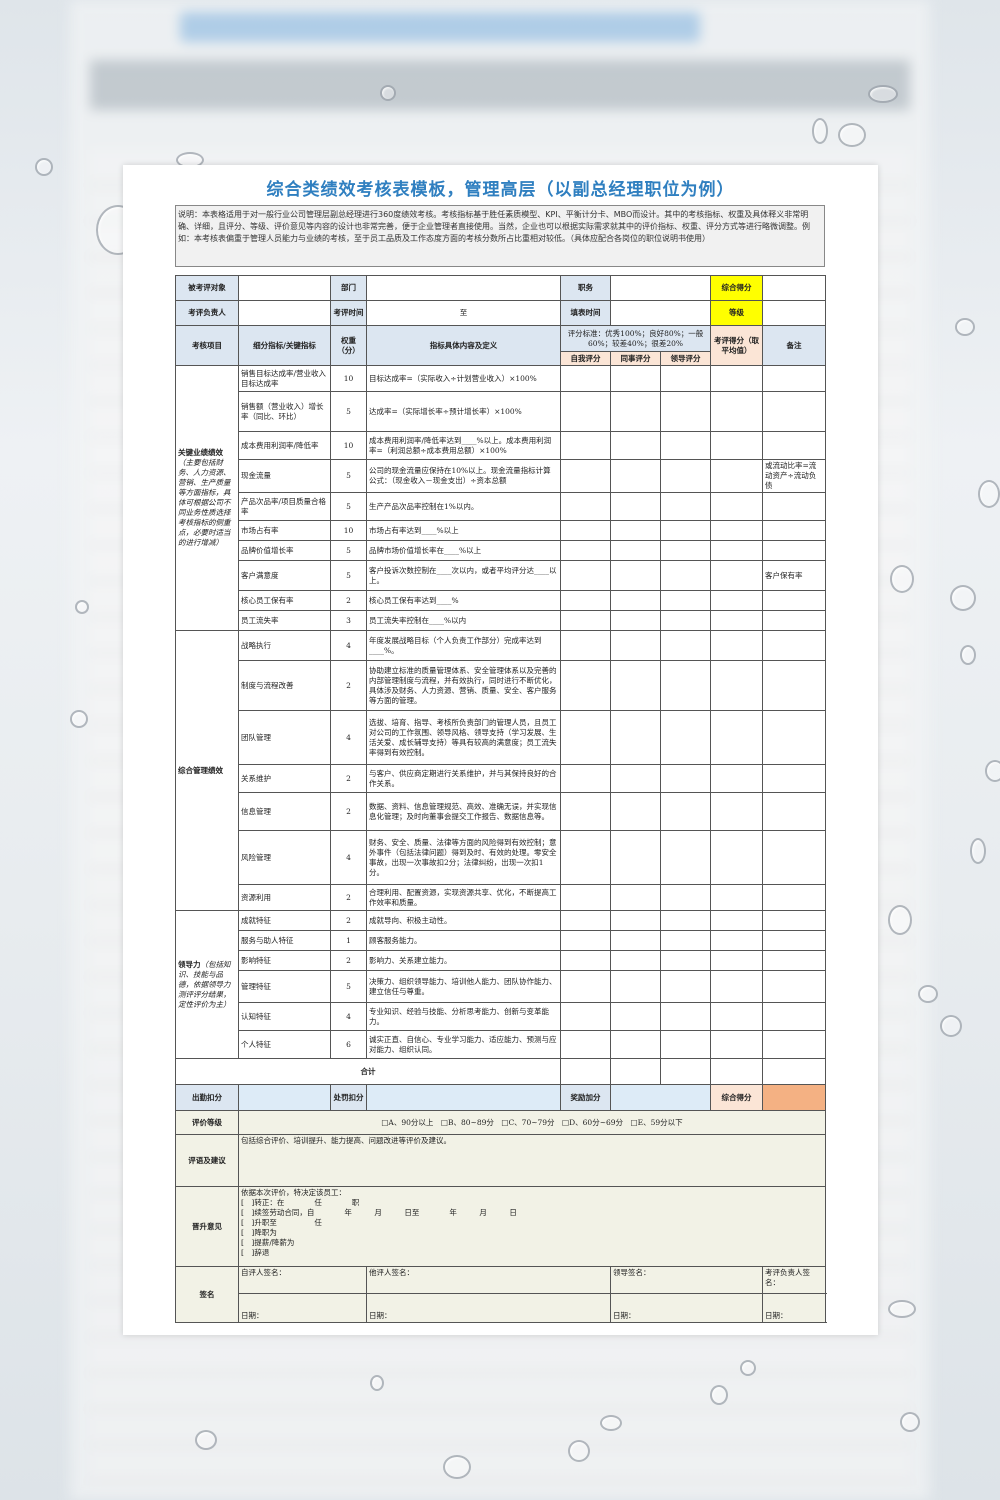 The width and height of the screenshot is (1000, 1500). I want to click on promotion-line: [ ]提薪/降薪为, so click(532, 1243).